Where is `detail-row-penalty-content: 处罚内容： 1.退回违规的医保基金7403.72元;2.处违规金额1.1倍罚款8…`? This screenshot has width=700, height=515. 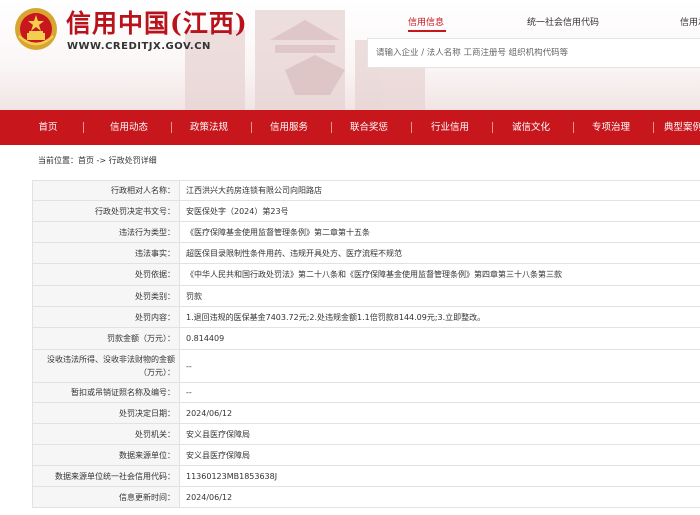 detail-row-penalty-content: 处罚内容： 1.退回违规的医保基金7403.72元;2.处违规金额1.1倍罚款8… is located at coordinates (366, 317).